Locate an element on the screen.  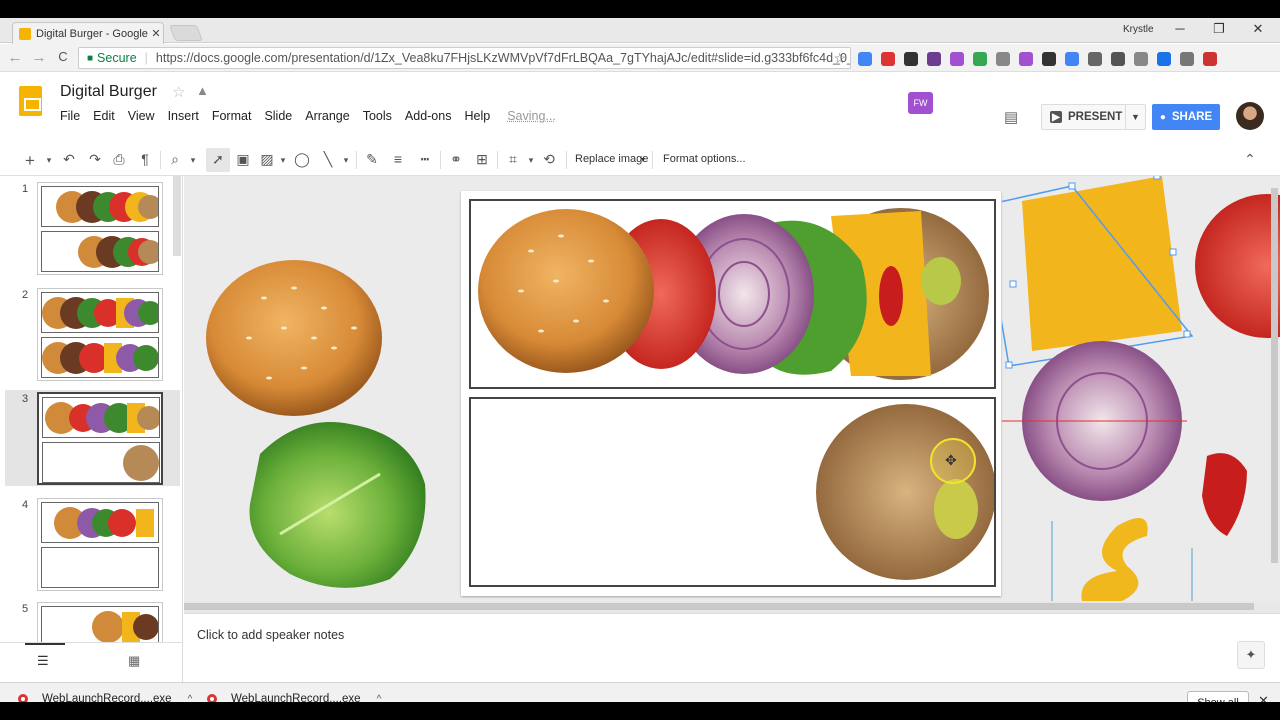
speaker-notes-placeholder: Click to add speaker notes is located at coordinates (270, 635).